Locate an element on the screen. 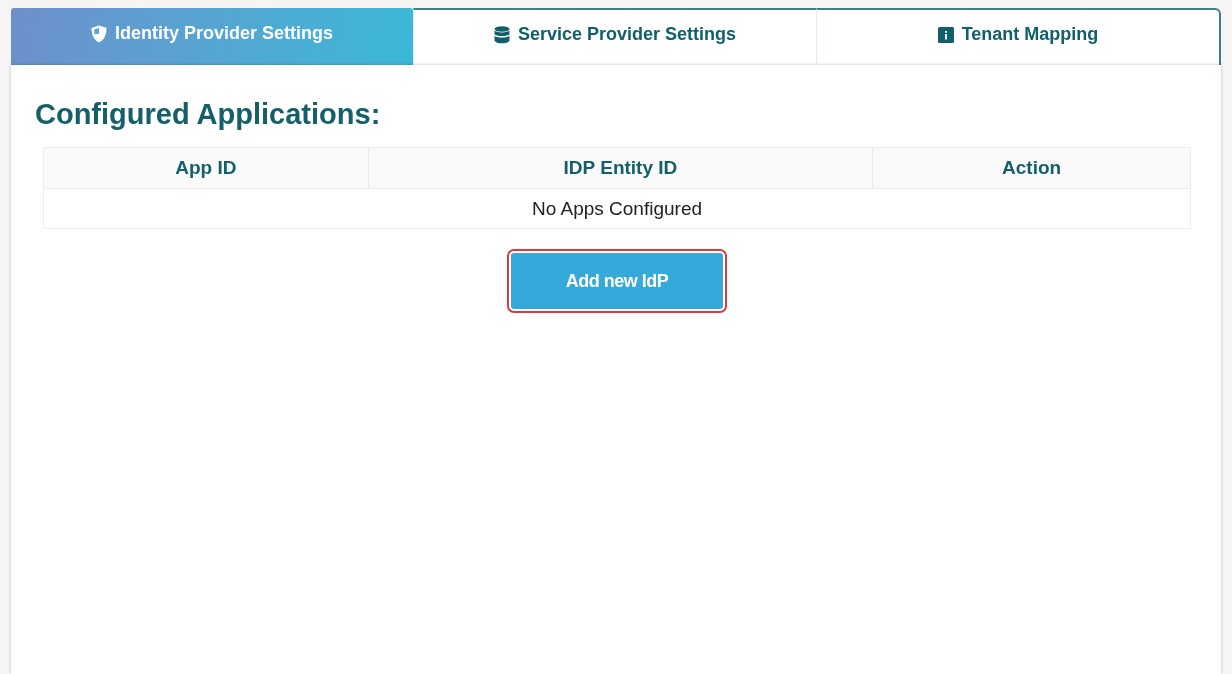 The image size is (1232, 674). column-header: App ID is located at coordinates (206, 168).